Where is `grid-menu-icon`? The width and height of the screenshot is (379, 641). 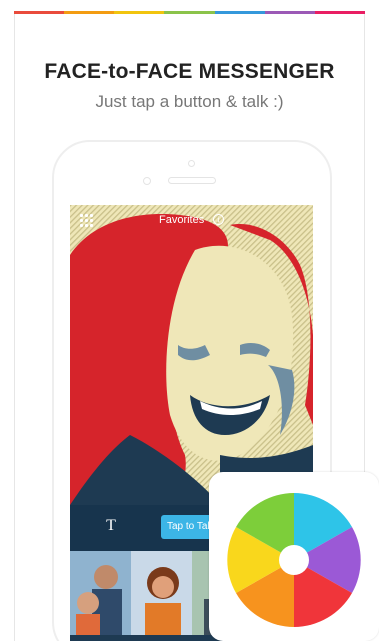
grid-menu-icon is located at coordinates (86, 220).